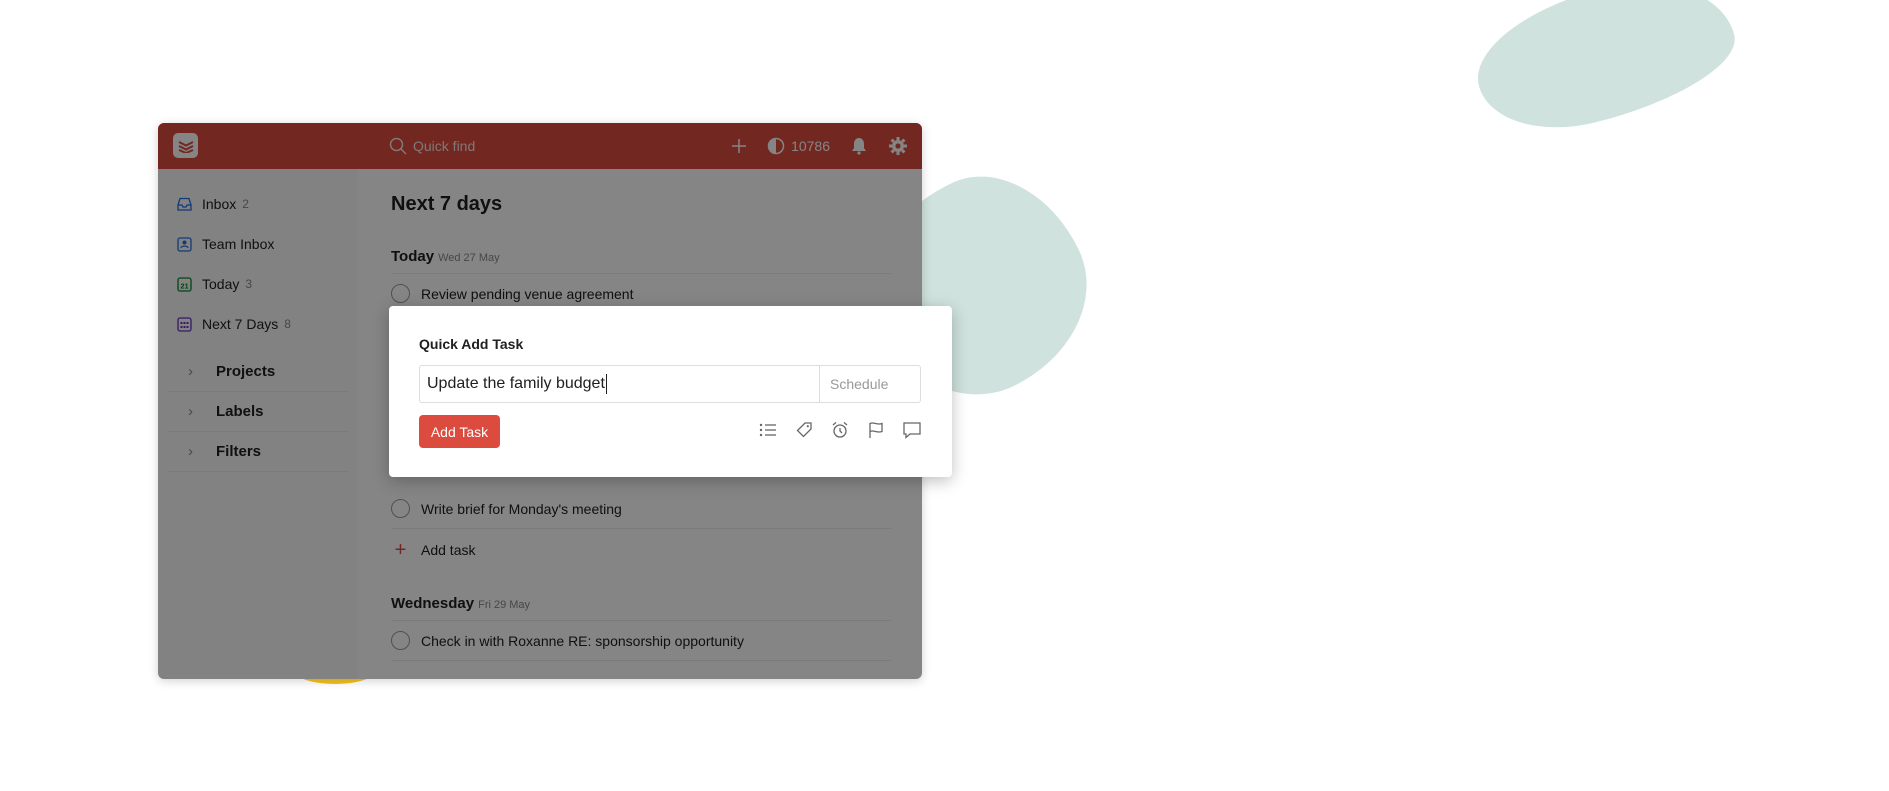  I want to click on dialog-title: Quick Add Task, so click(471, 344).